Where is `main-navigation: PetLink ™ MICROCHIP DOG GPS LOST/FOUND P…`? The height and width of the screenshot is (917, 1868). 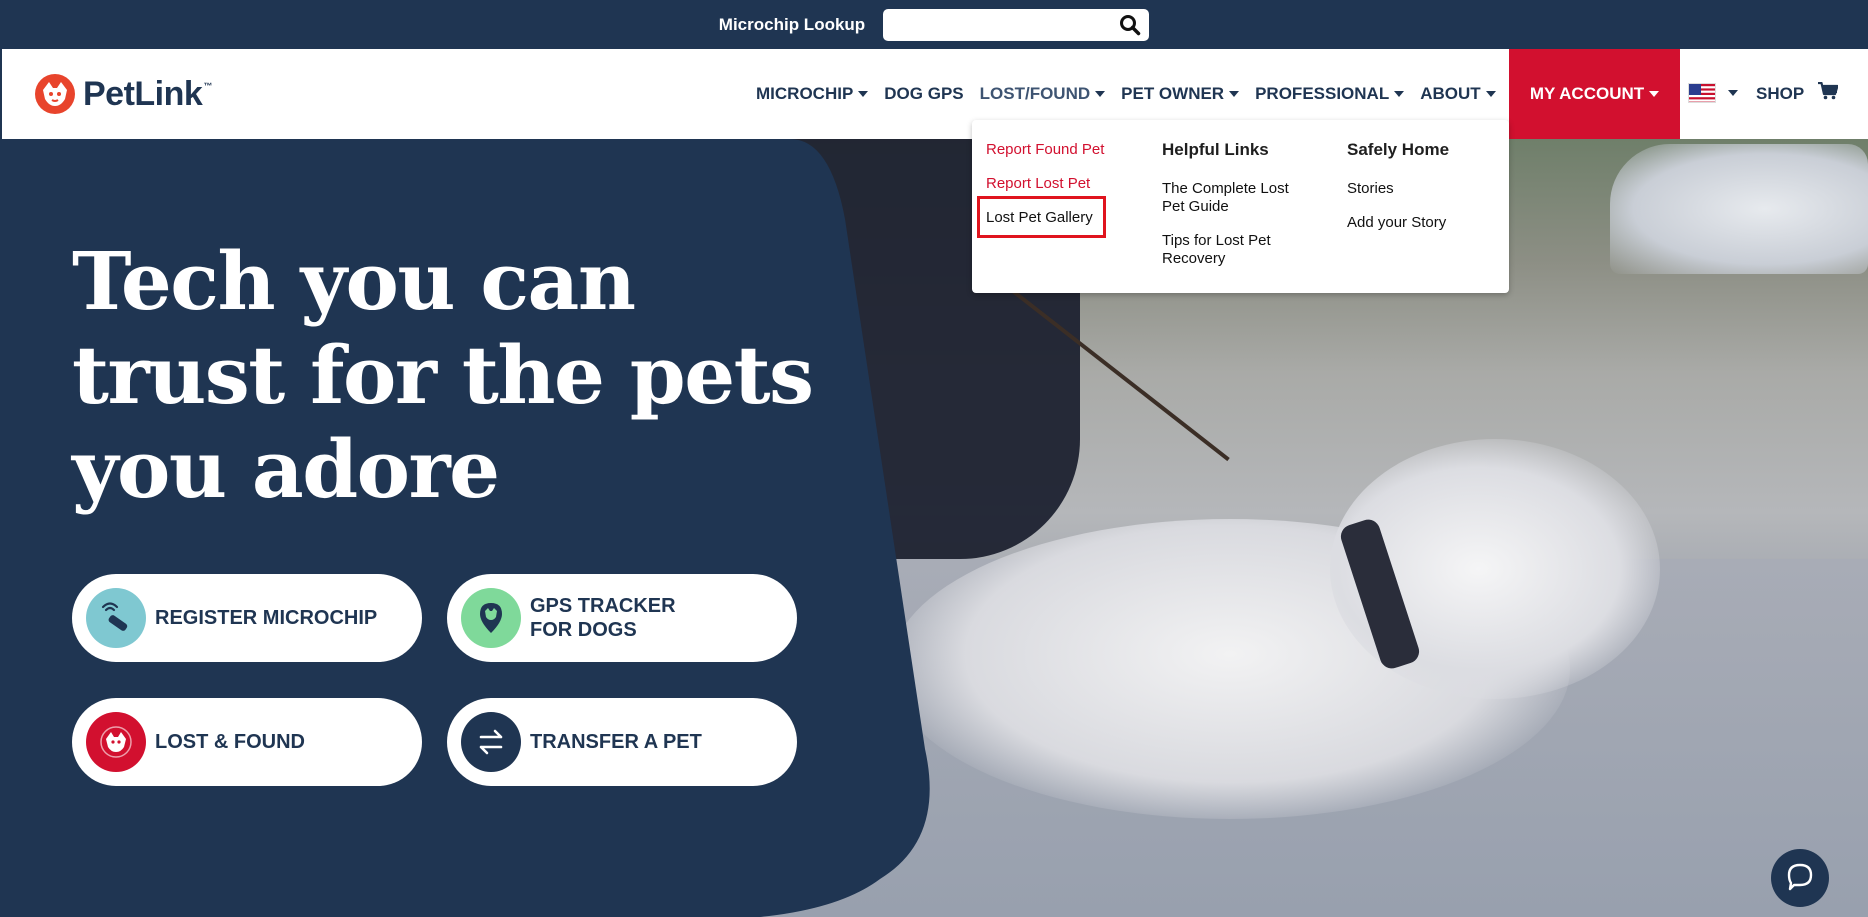 main-navigation: PetLink ™ MICROCHIP DOG GPS LOST/FOUND P… is located at coordinates (934, 94).